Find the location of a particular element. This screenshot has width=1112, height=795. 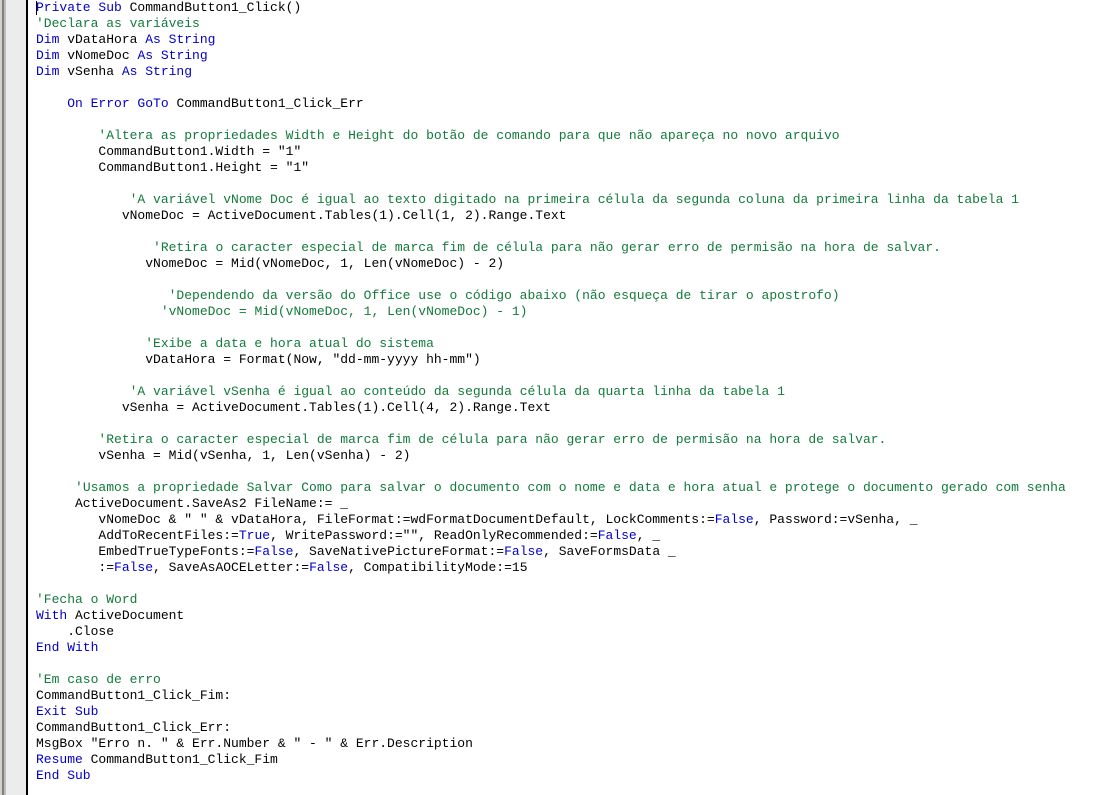

code-line: CommandButton1_Click_Fim: is located at coordinates (551, 696).